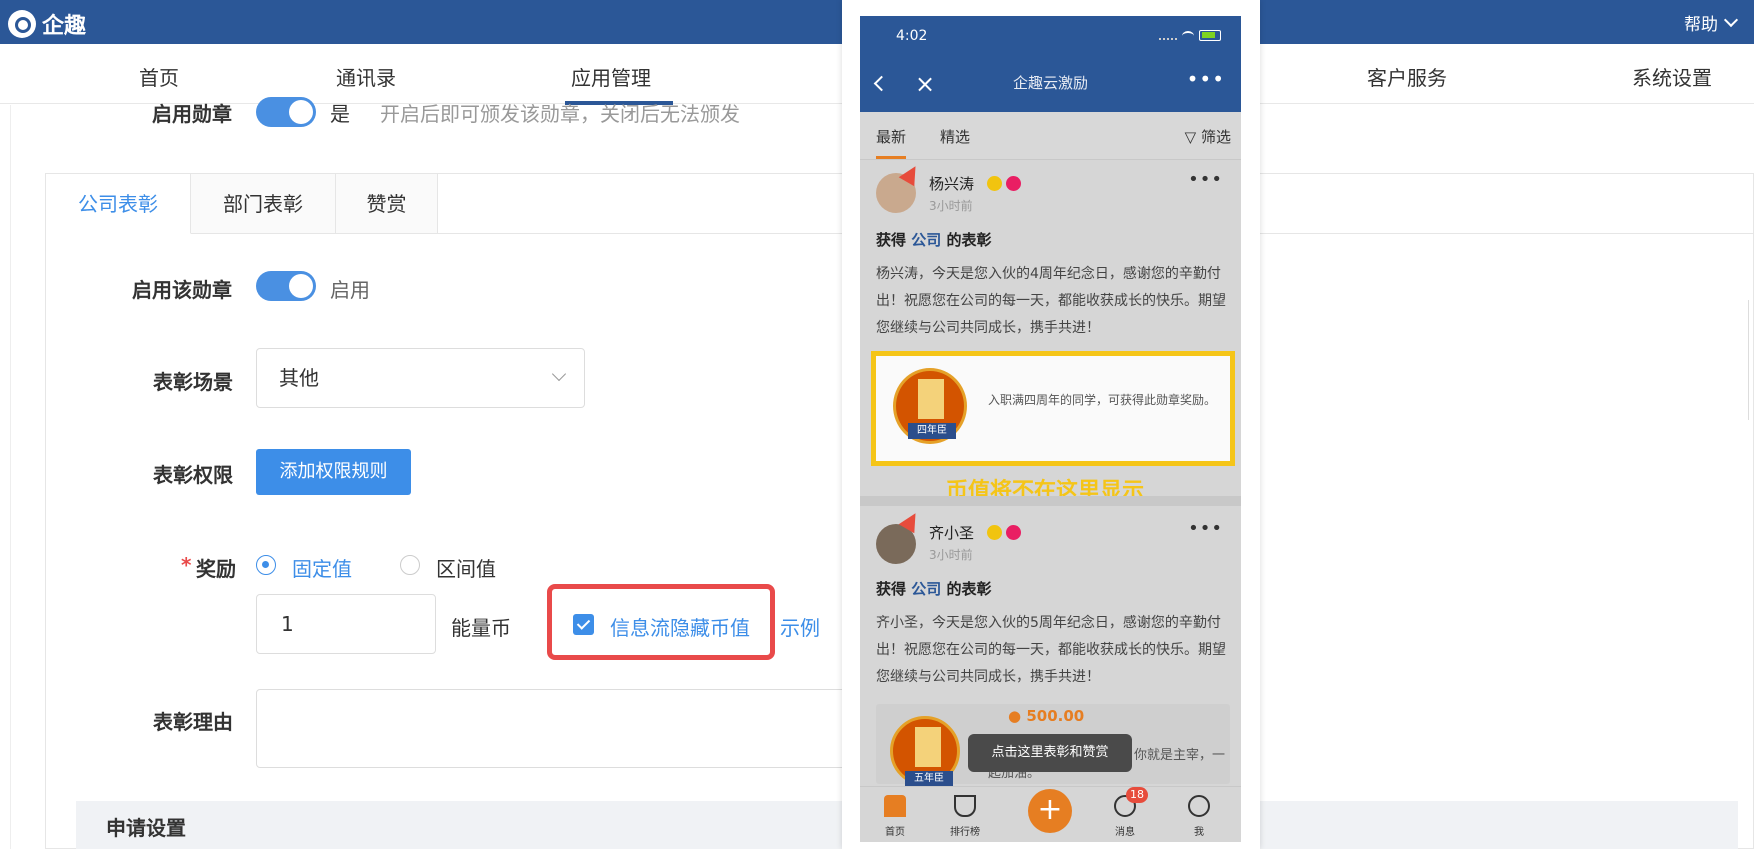 The image size is (1754, 849). Describe the element at coordinates (1125, 830) in the screenshot. I see `tab-messages: 消息` at that location.